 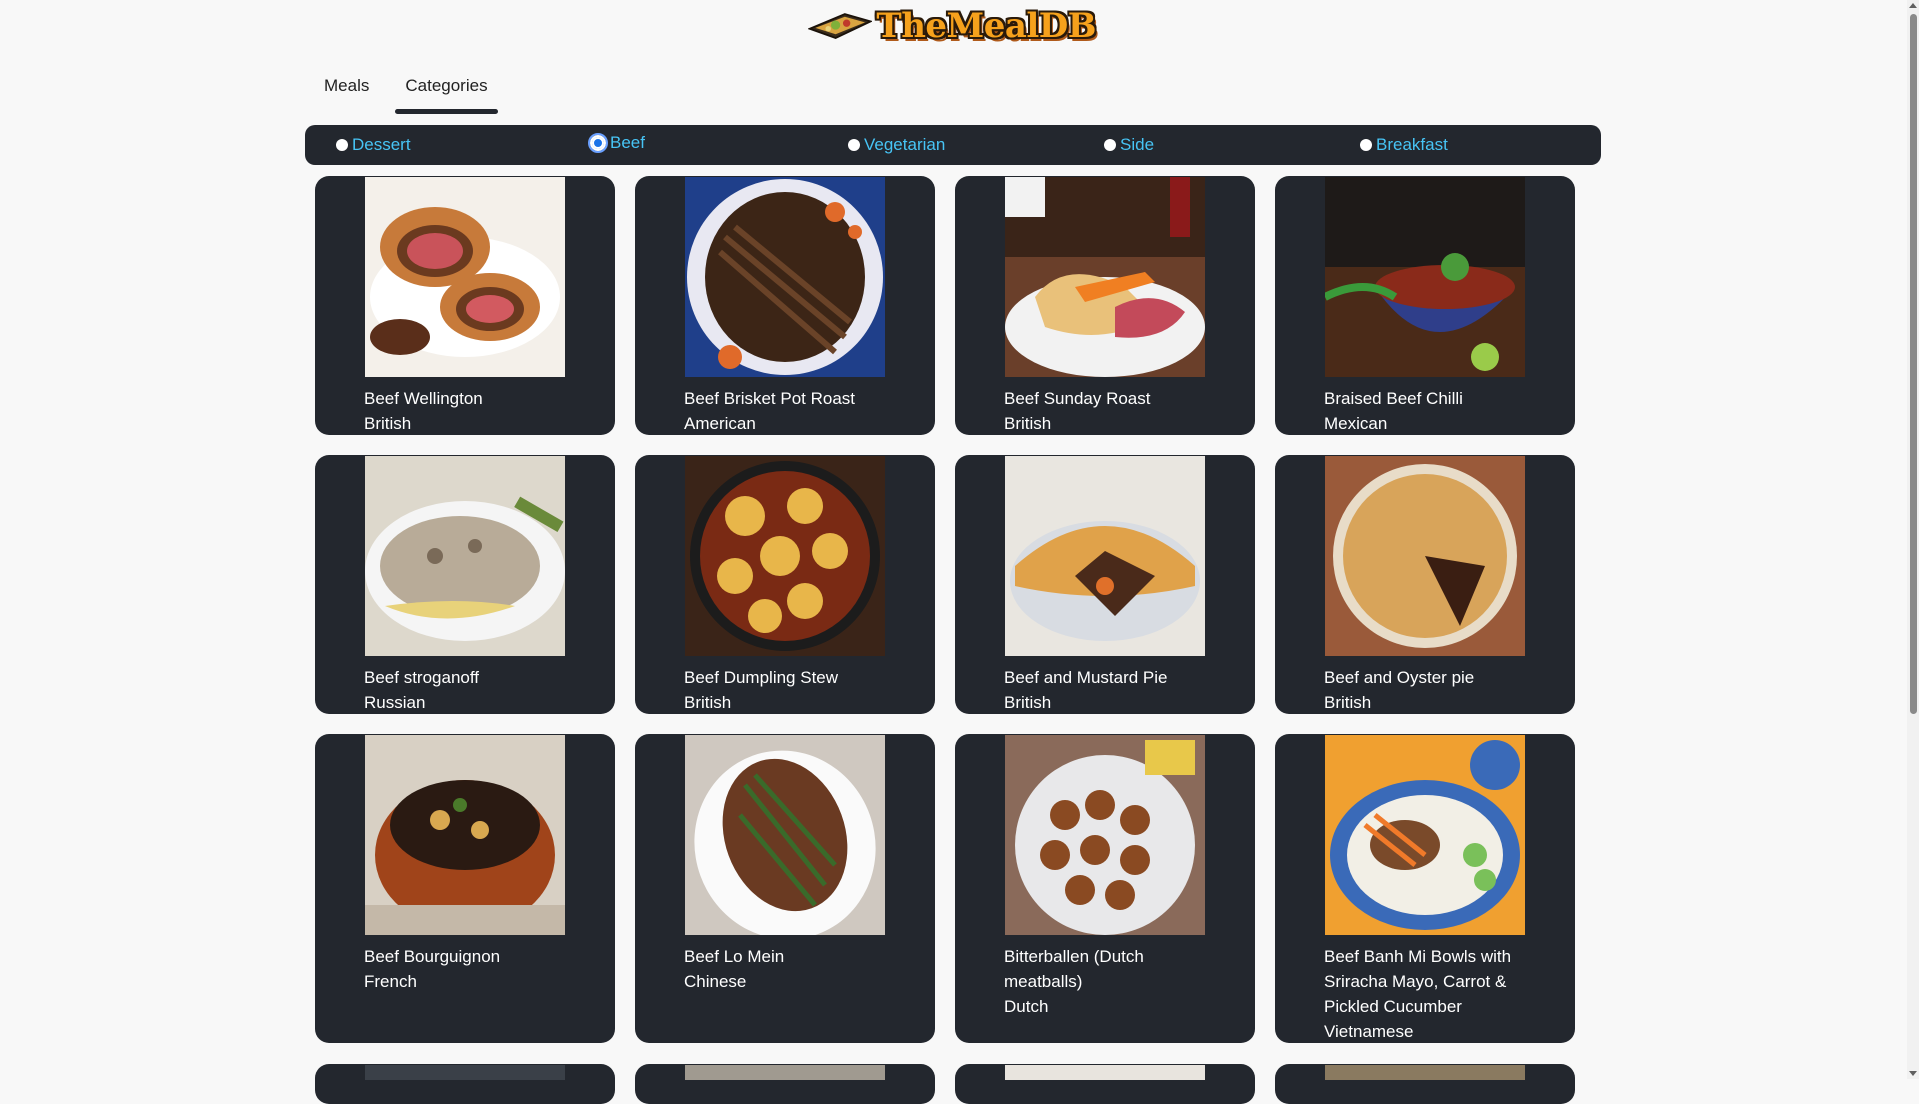 What do you see at coordinates (986, 26) in the screenshot?
I see `site-logo-text: TheMealDB` at bounding box center [986, 26].